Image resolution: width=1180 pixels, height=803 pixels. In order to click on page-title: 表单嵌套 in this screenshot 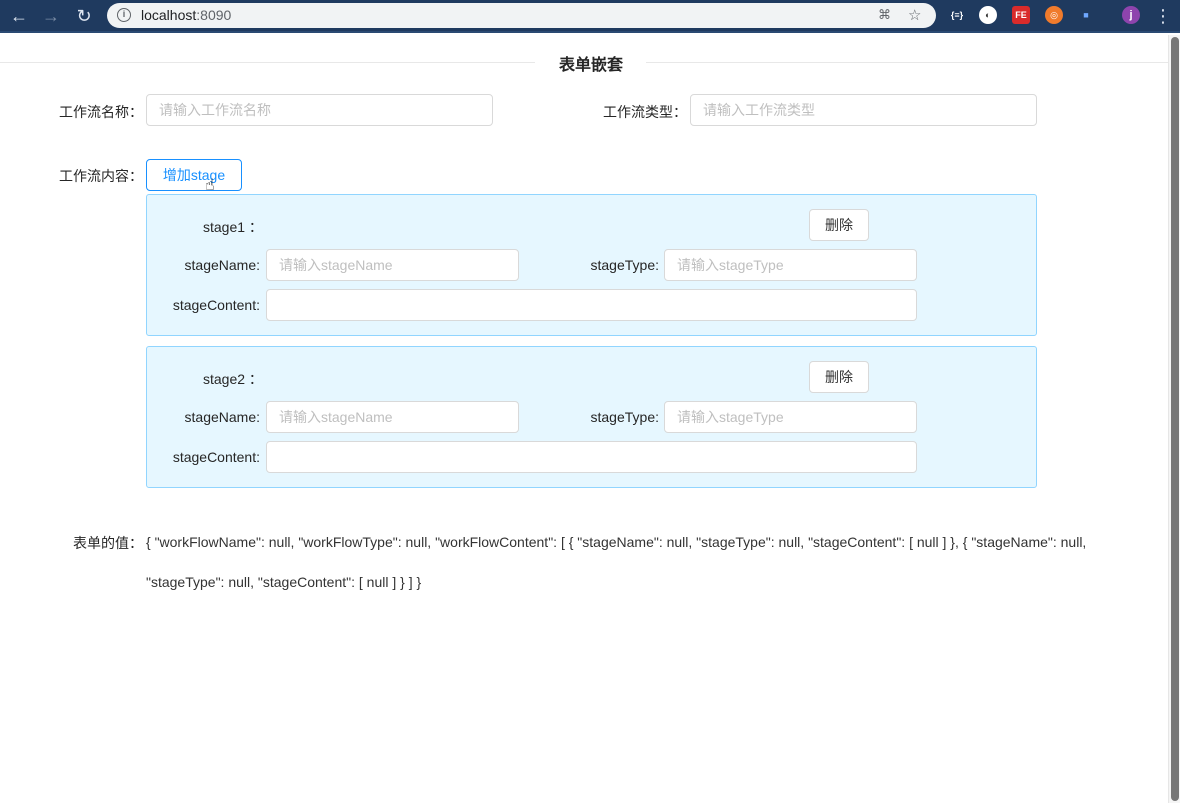, I will do `click(590, 65)`.